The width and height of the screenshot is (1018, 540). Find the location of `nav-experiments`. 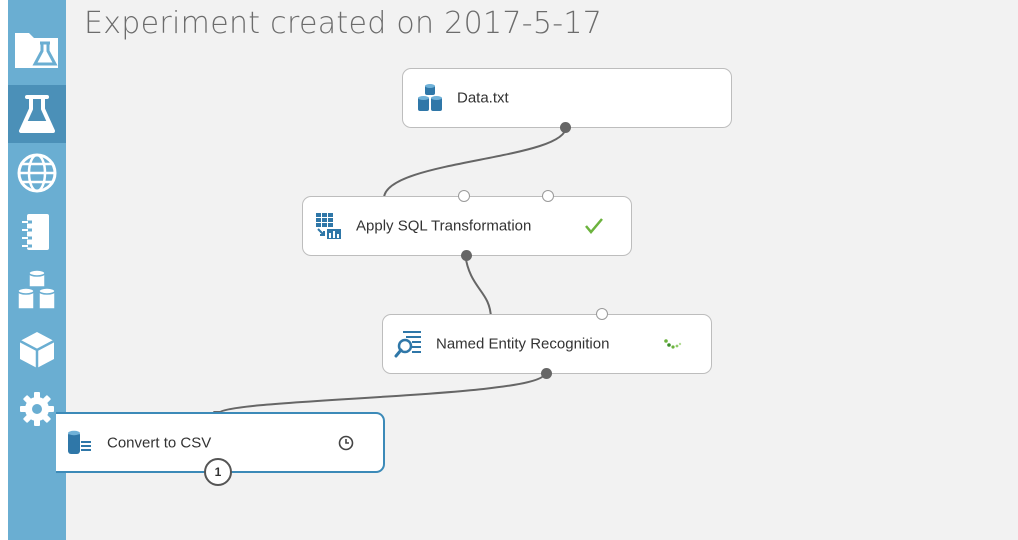

nav-experiments is located at coordinates (37, 114).